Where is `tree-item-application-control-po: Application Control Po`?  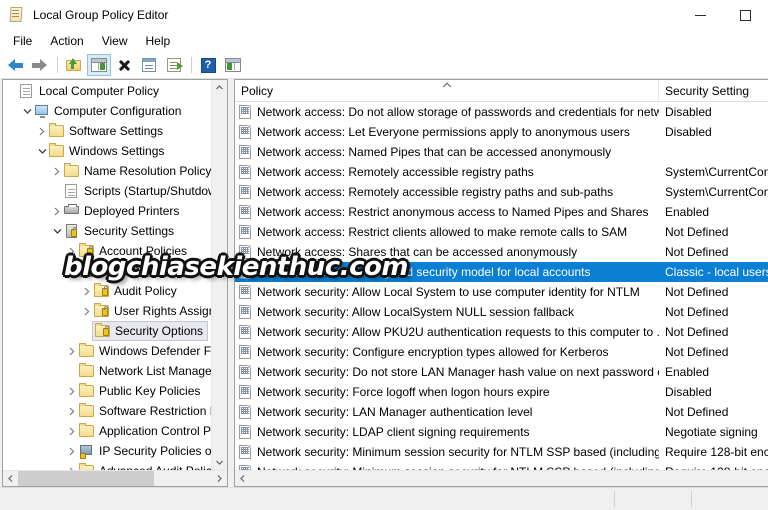
tree-item-application-control-po: Application Control Po is located at coordinates (107, 431).